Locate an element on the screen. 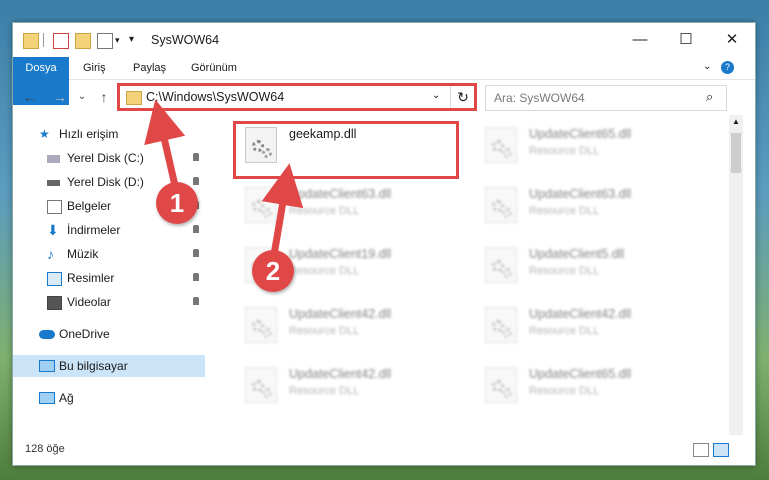 The image size is (769, 480). help-icon: ? is located at coordinates (727, 67).